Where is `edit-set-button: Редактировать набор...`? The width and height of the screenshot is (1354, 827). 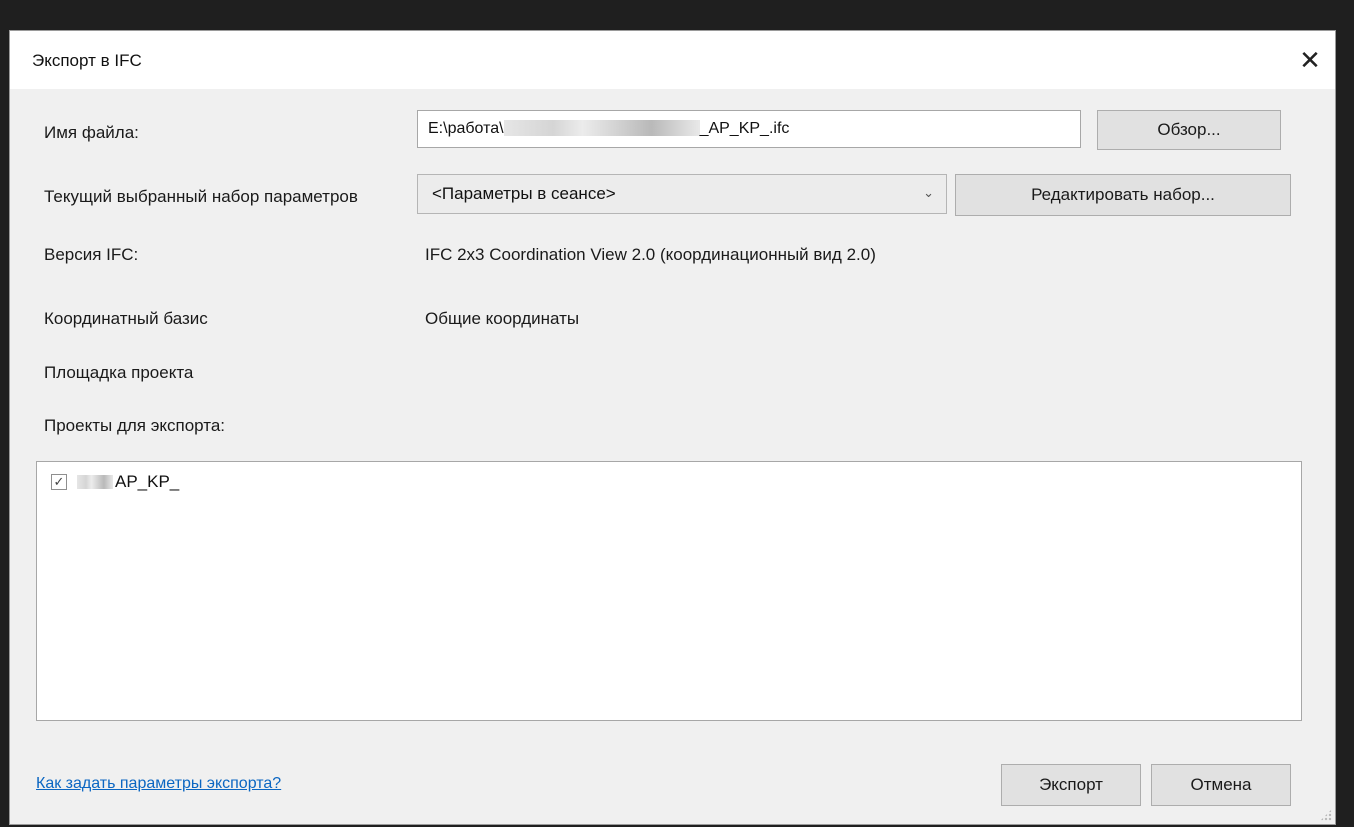 edit-set-button: Редактировать набор... is located at coordinates (1123, 195).